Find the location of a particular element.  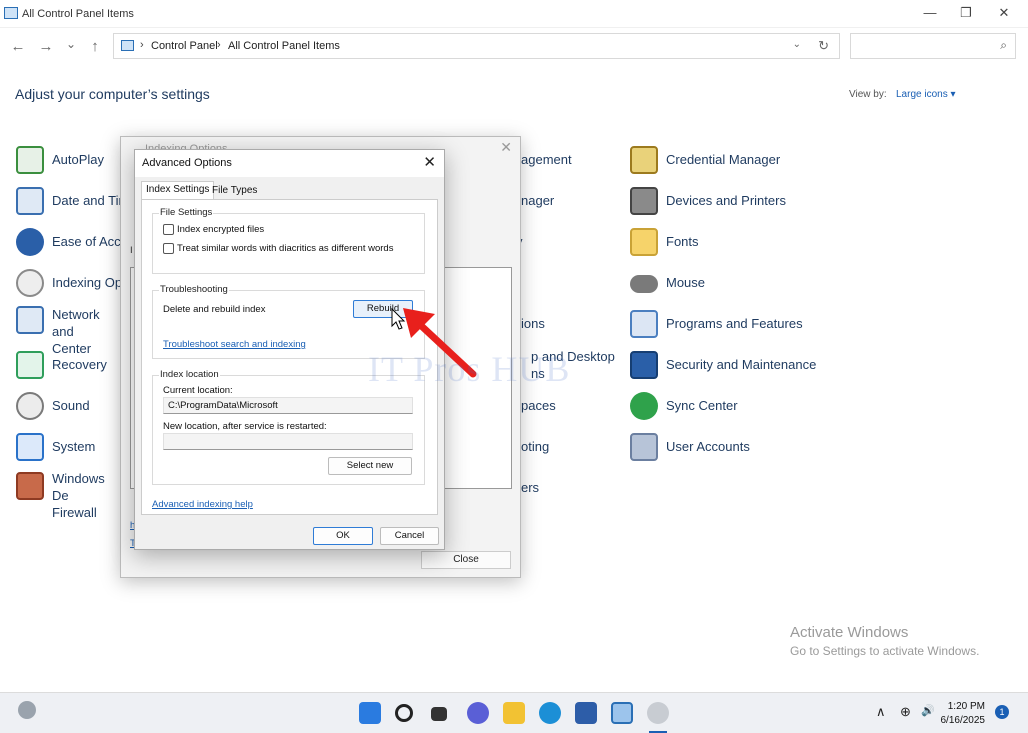

view-by-label: View by: is located at coordinates (868, 94).